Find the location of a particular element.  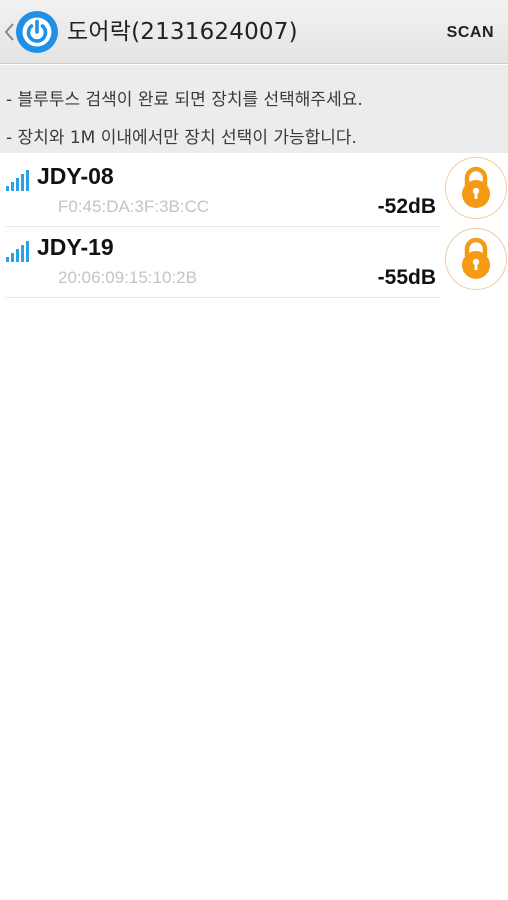

scan-button: SCAN is located at coordinates (470, 33).